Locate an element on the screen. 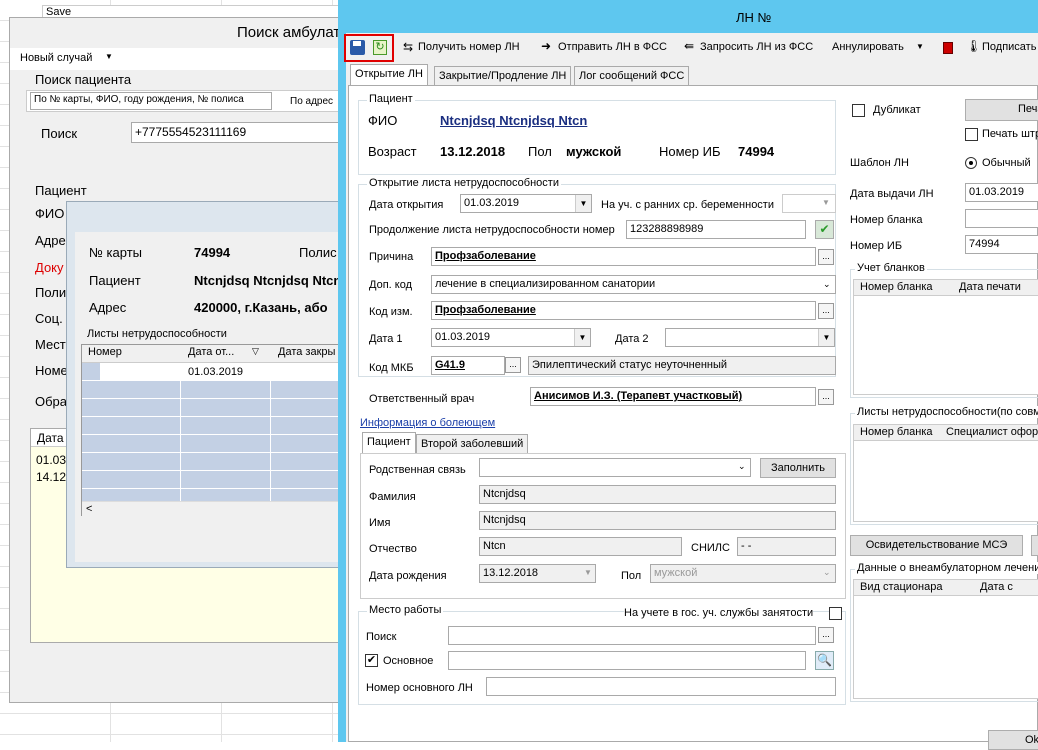 The width and height of the screenshot is (1038, 750). stop-icon is located at coordinates (948, 48).